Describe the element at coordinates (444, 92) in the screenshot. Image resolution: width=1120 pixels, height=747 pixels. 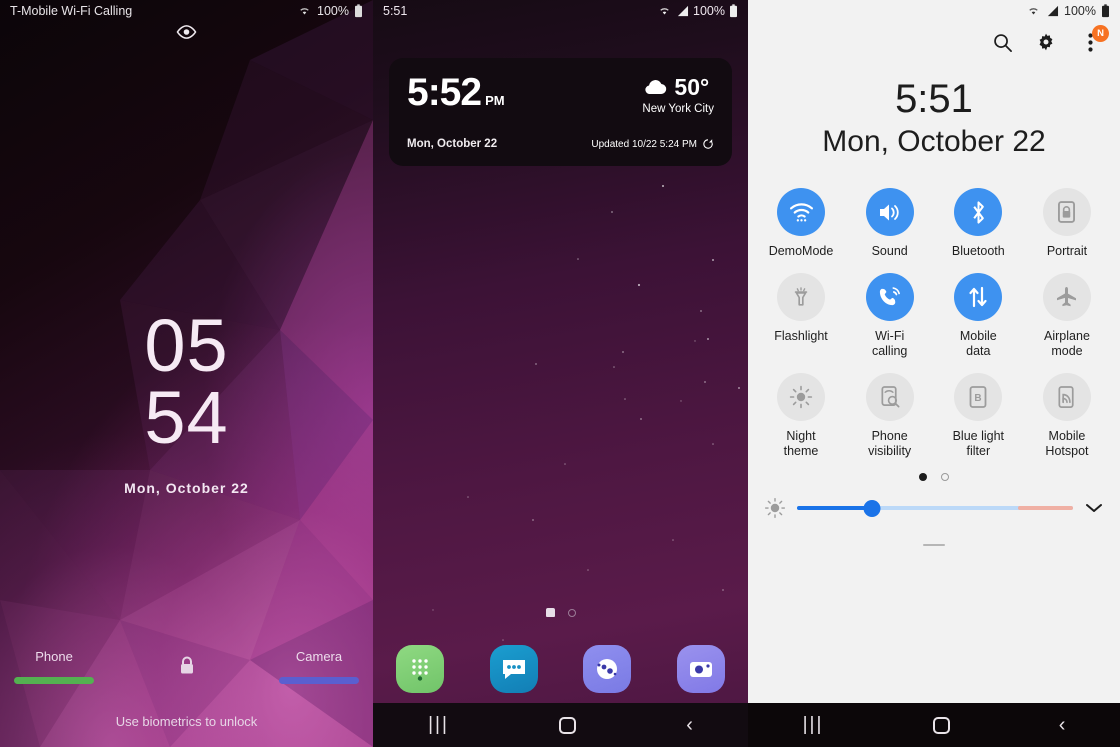
I see `widget-time-value: 5:52` at that location.